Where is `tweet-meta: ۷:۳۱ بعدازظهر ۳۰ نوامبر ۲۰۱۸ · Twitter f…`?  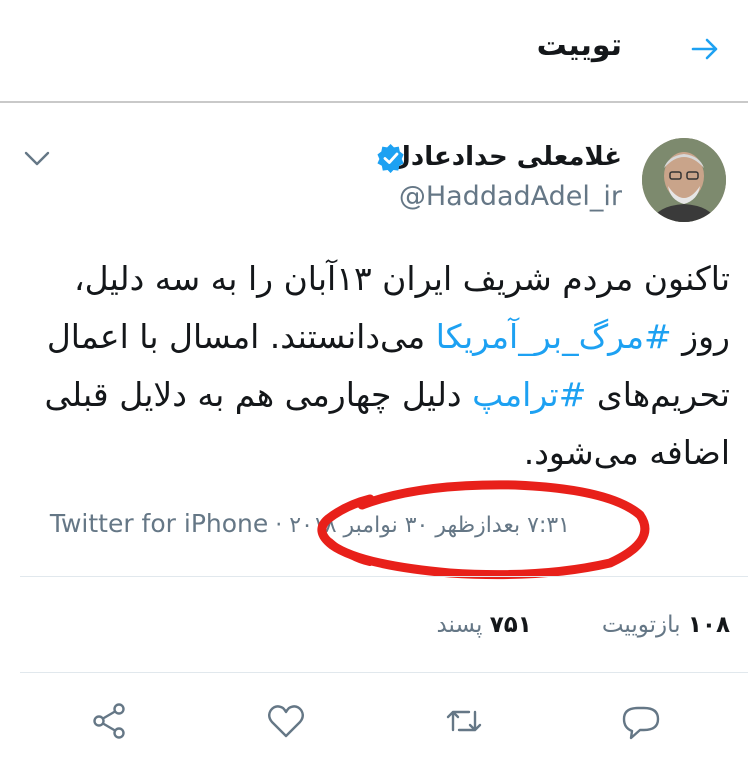 tweet-meta: ۷:۳۱ بعدازظهر ۳۰ نوامبر ۲۰۱۸ · Twitter f… is located at coordinates (310, 523).